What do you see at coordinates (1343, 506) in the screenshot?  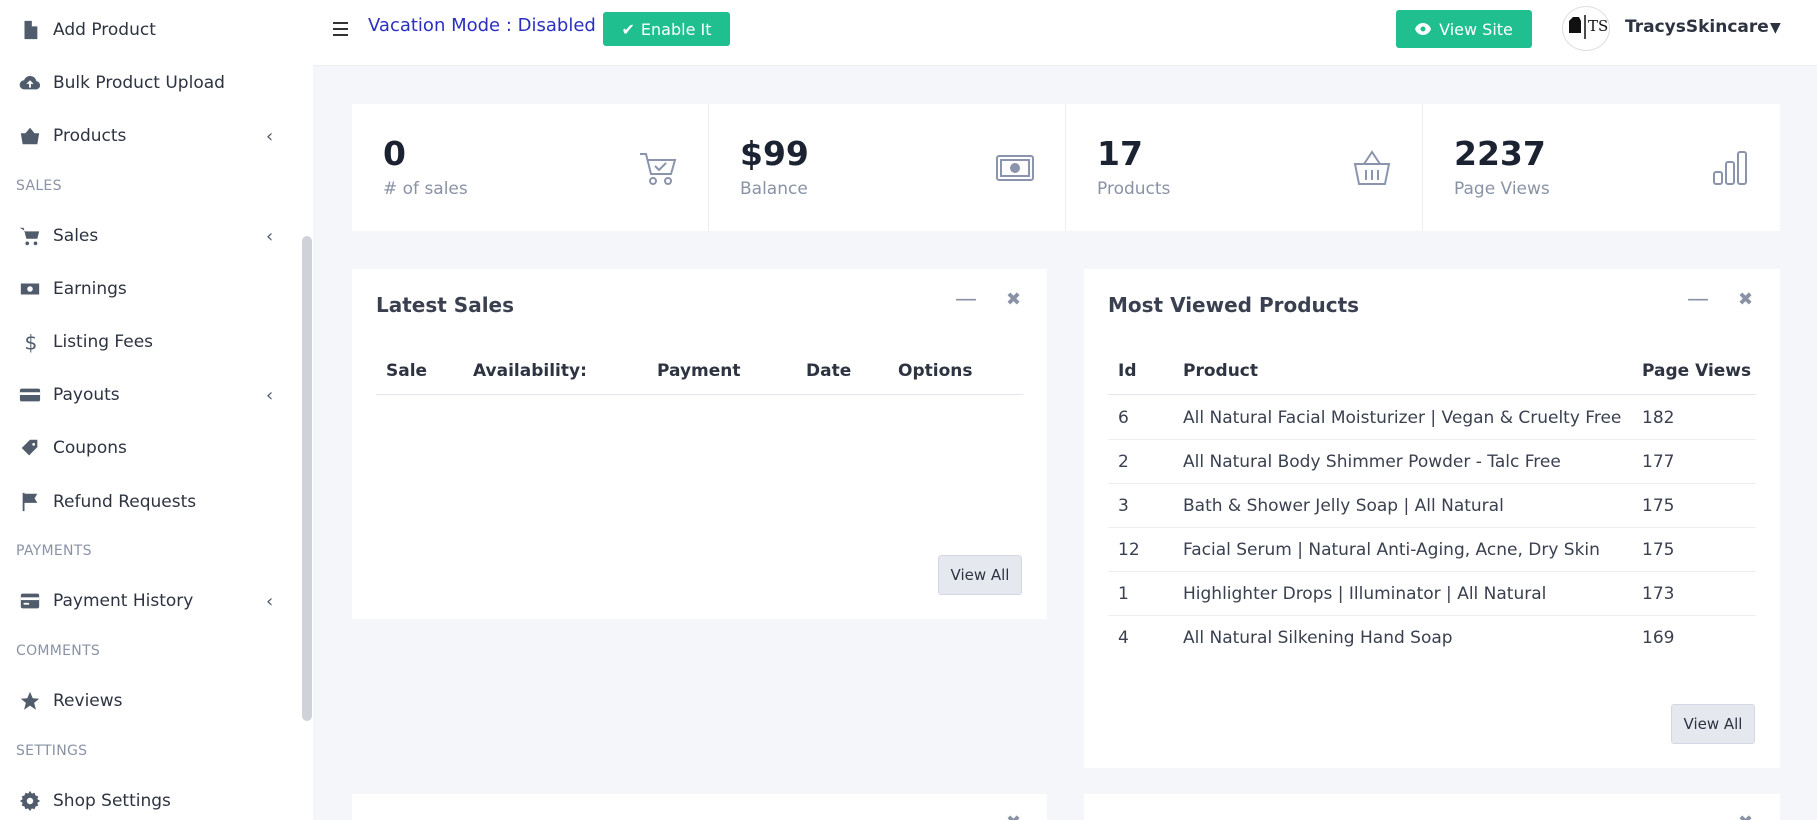 I see `cell-product: Bath & Shower Jelly Soap | All Natural` at bounding box center [1343, 506].